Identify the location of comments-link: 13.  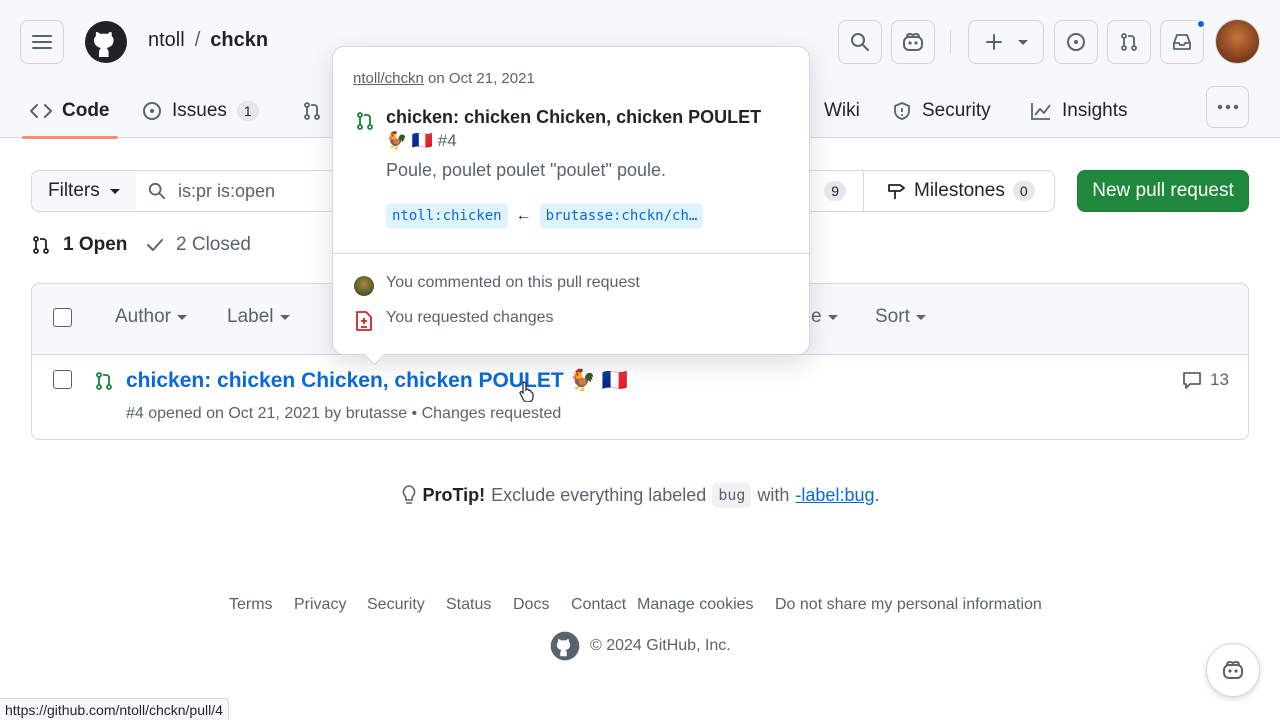
(1205, 380).